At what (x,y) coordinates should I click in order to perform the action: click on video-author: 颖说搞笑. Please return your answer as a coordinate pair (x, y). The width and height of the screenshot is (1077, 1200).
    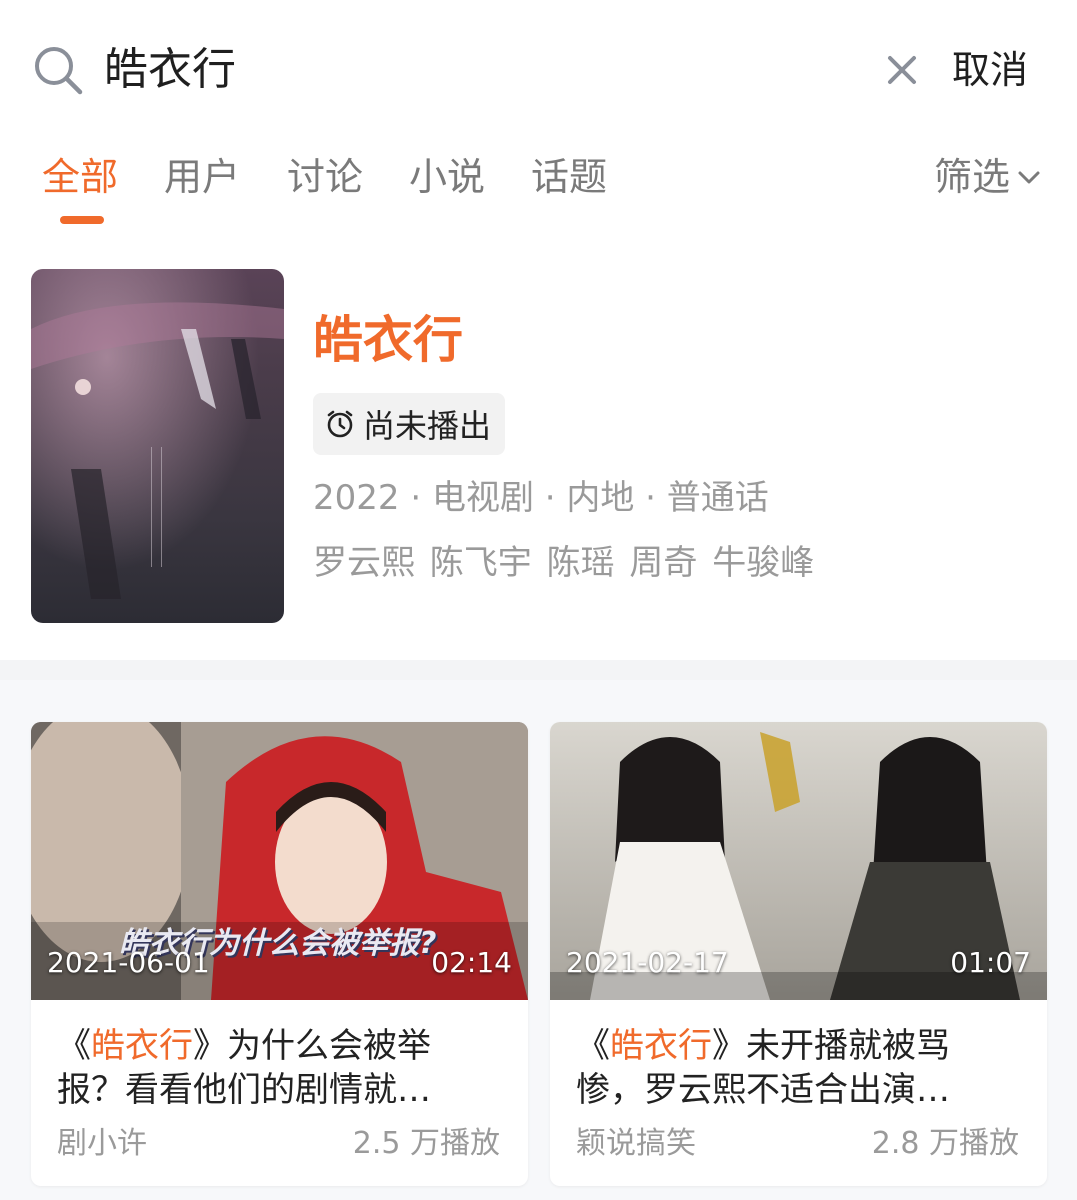
    Looking at the image, I should click on (636, 1140).